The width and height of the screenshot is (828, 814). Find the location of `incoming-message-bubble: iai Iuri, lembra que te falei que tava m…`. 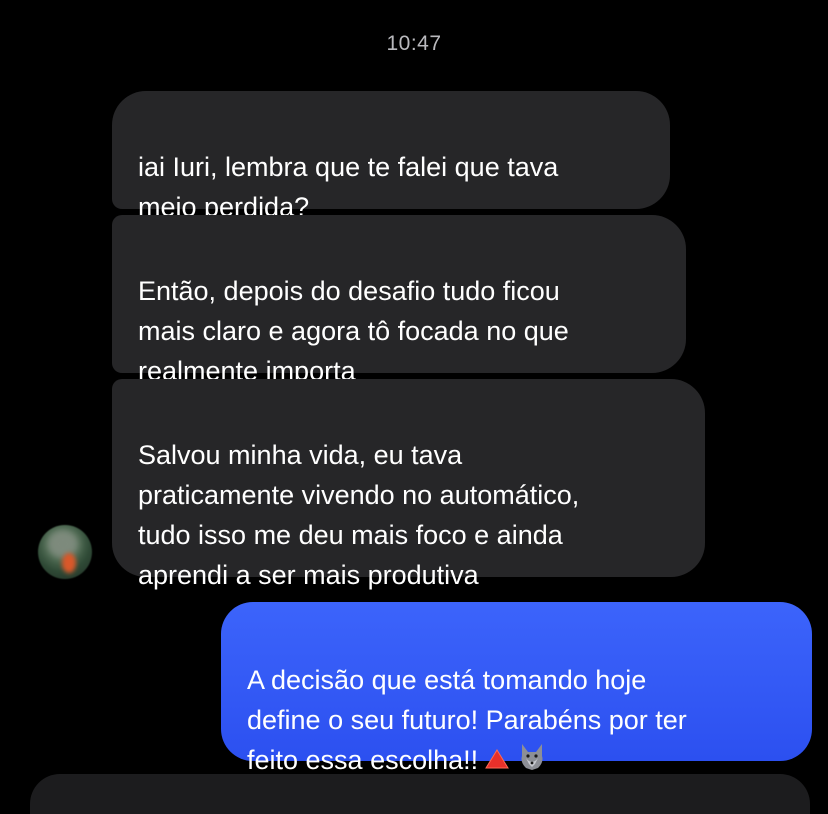

incoming-message-bubble: iai Iuri, lembra que te falei que tava m… is located at coordinates (391, 156).